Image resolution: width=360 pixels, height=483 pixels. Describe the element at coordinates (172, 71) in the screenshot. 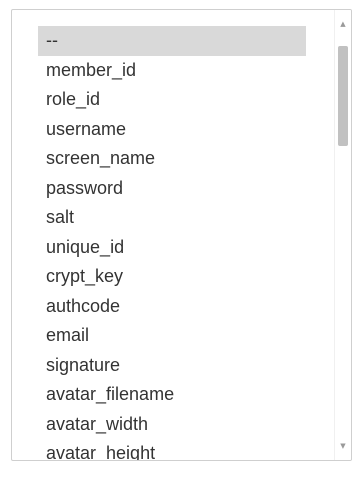

I see `option-member-id: member_id` at that location.